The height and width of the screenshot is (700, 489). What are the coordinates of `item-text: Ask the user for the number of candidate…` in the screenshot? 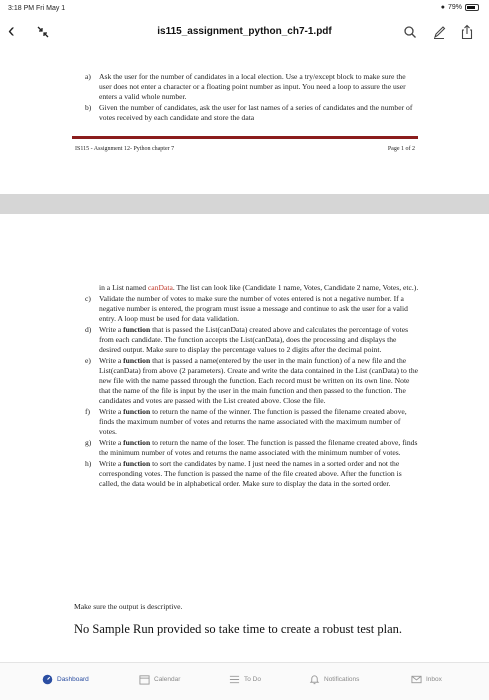 It's located at (252, 86).